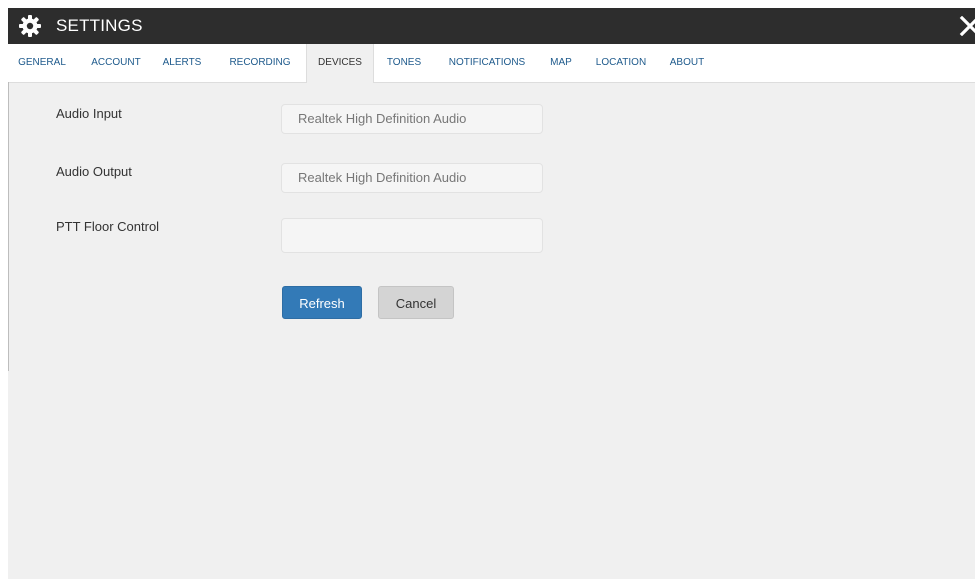 The height and width of the screenshot is (579, 975). Describe the element at coordinates (322, 302) in the screenshot. I see `refresh-button: Refresh` at that location.